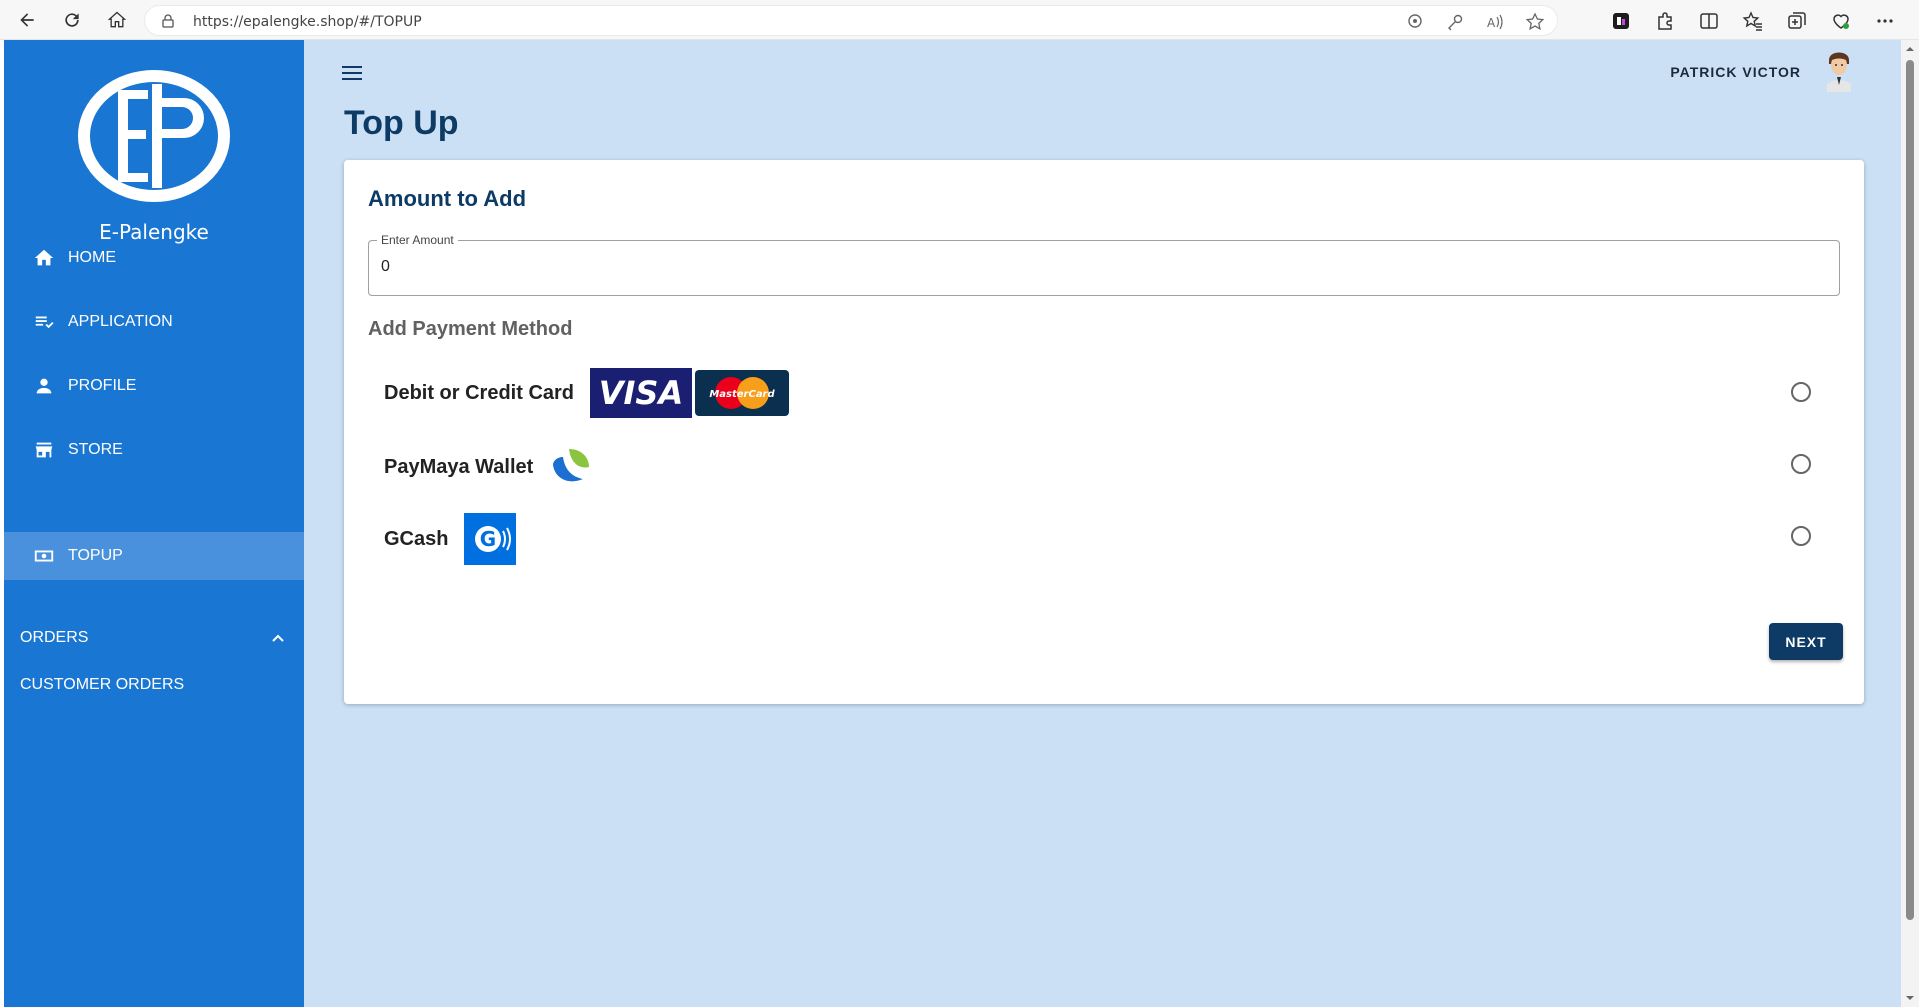 The image size is (1919, 1008). What do you see at coordinates (102, 385) in the screenshot?
I see `sidebar-item-label: PROFILE` at bounding box center [102, 385].